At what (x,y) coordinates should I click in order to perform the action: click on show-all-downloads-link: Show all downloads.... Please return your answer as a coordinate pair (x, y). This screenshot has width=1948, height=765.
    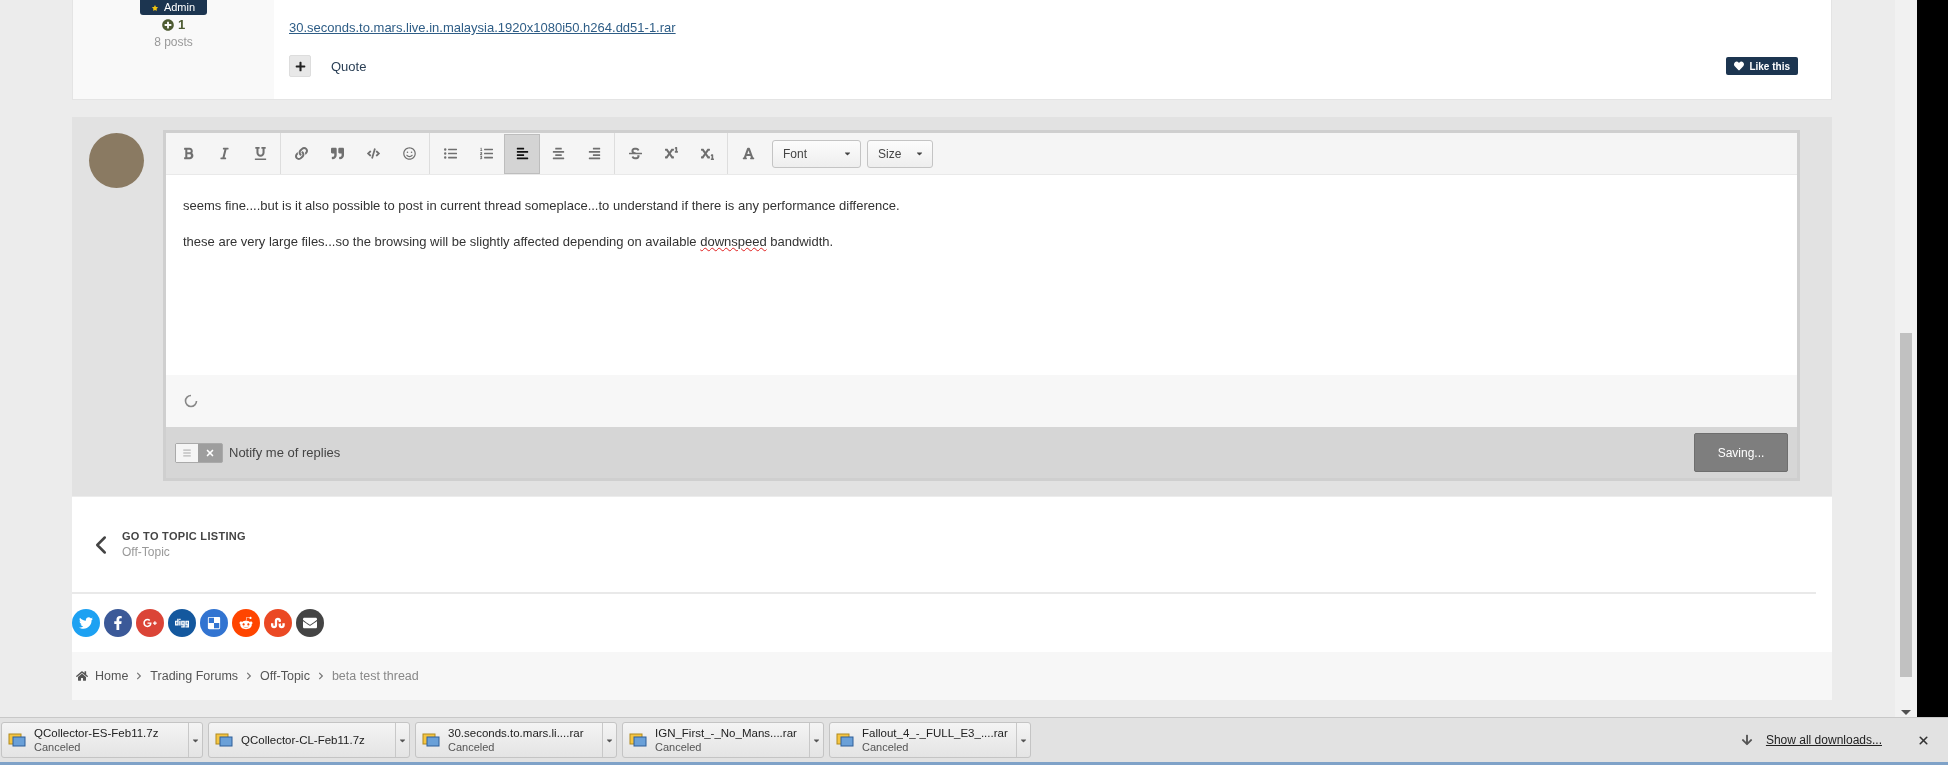
    Looking at the image, I should click on (1823, 740).